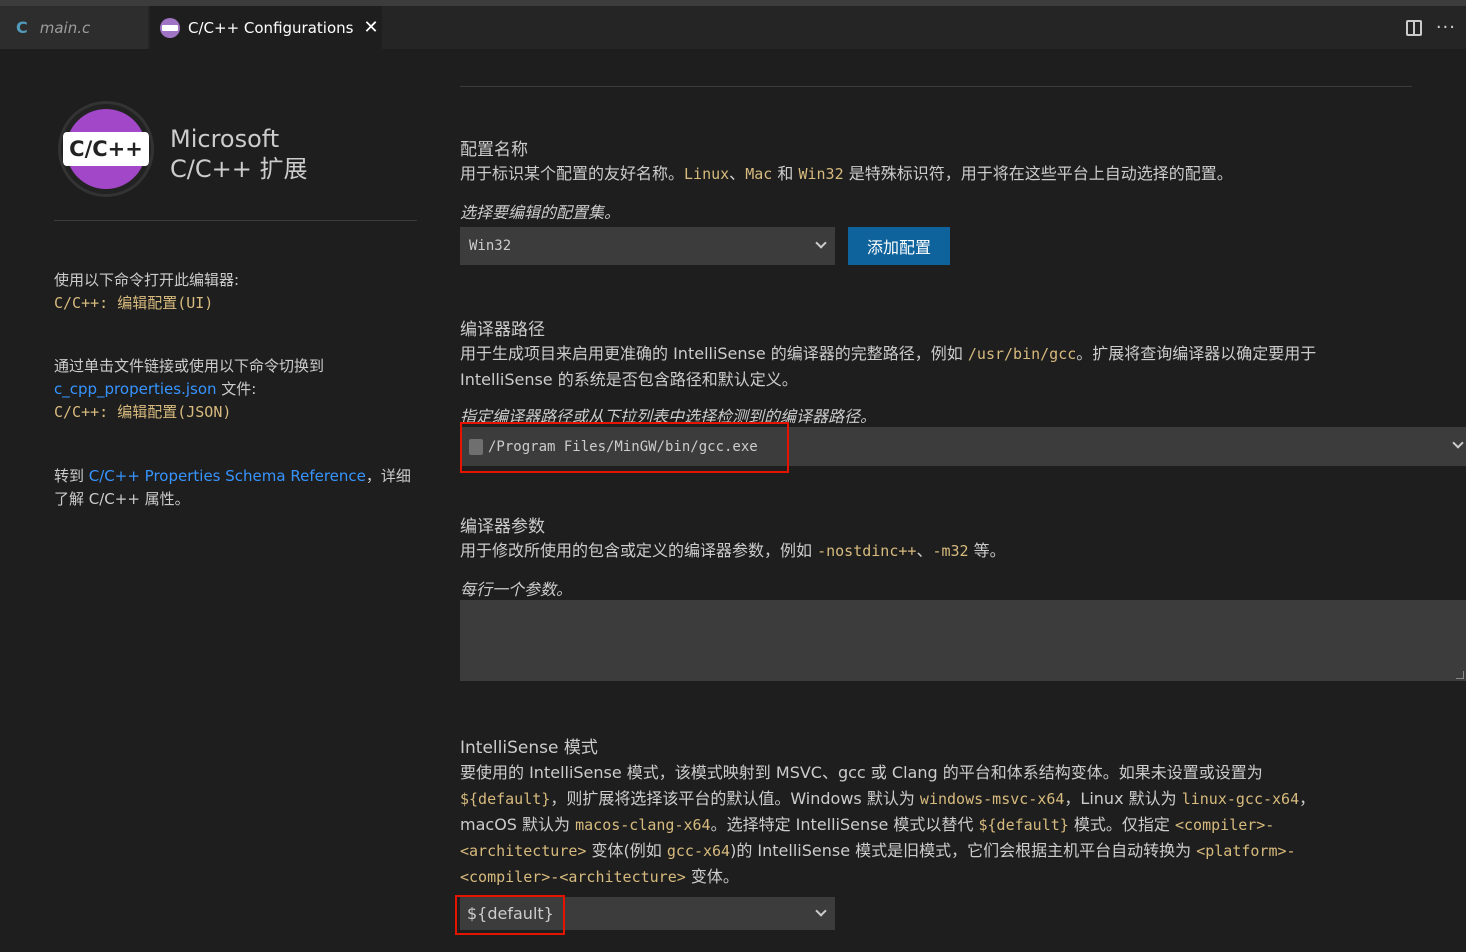 The image size is (1466, 952). I want to click on desc-text: 变体(例如, so click(626, 850).